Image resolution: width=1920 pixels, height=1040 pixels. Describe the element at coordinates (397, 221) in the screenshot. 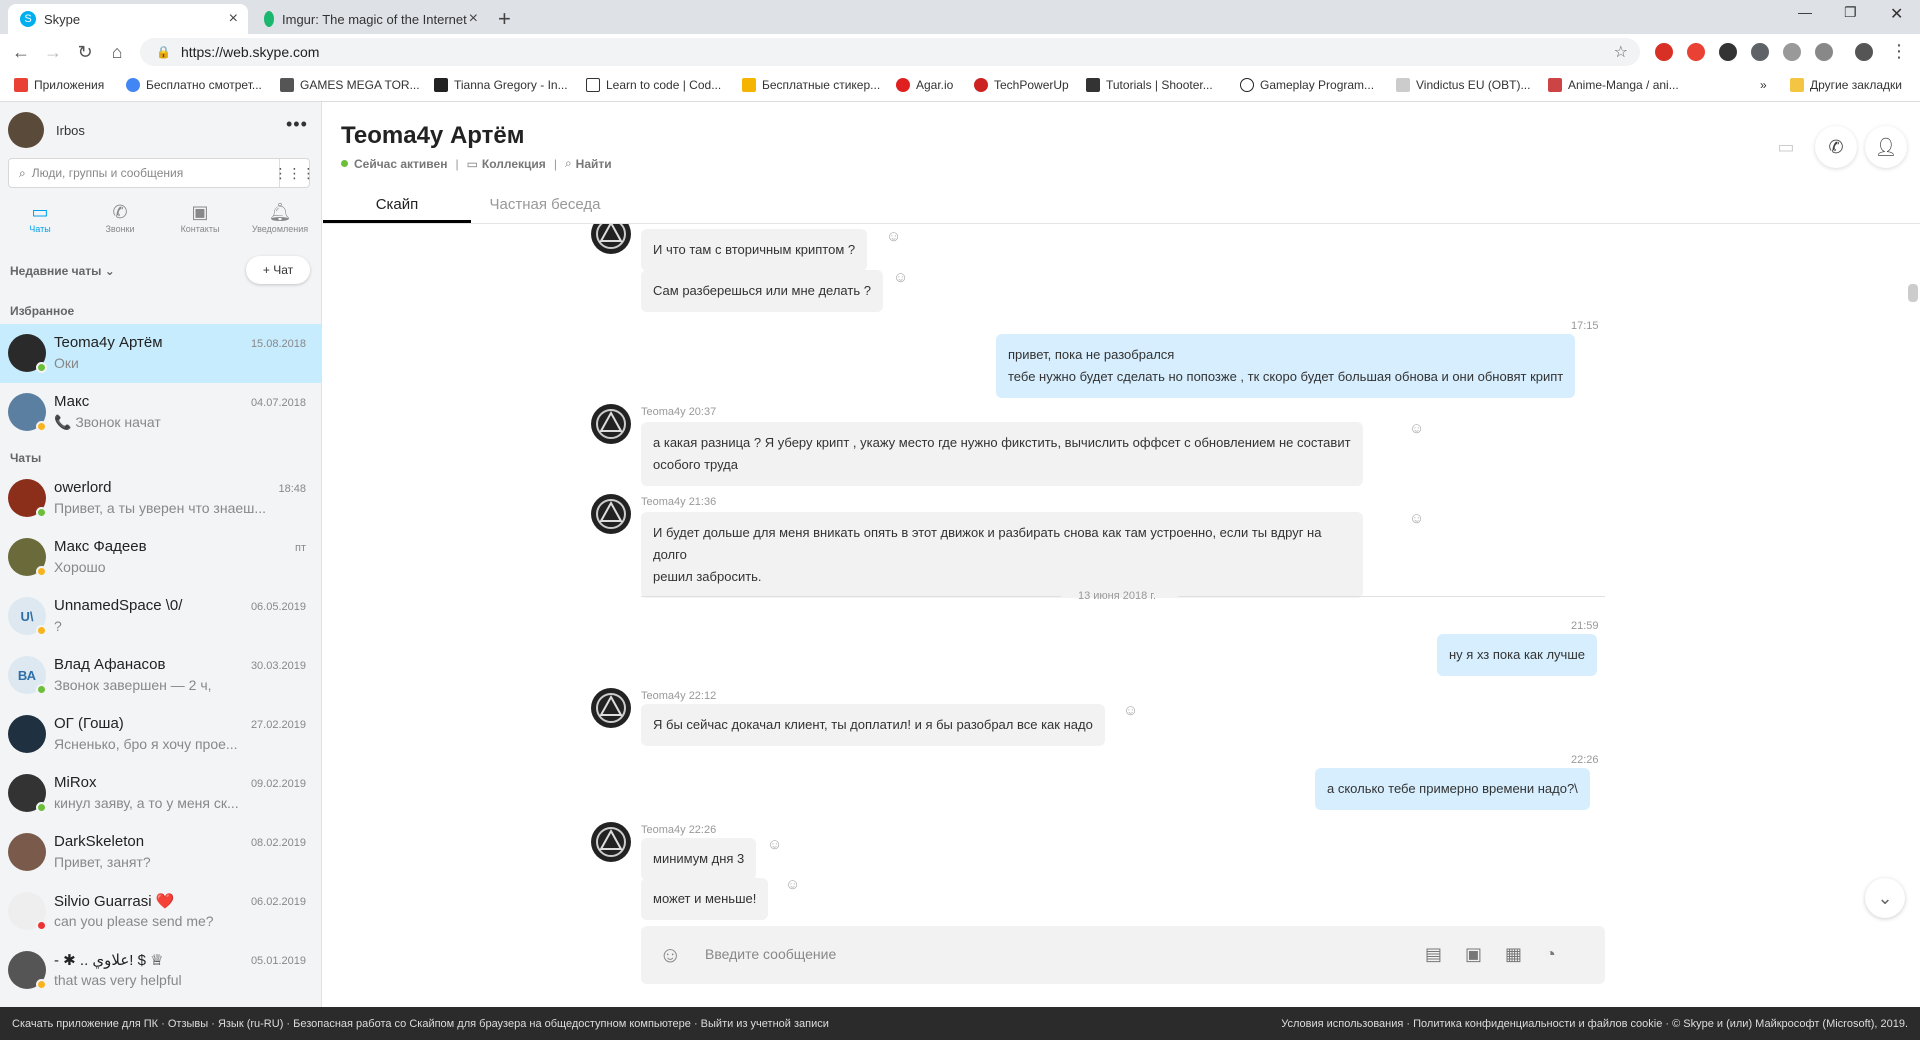

I see `active-tab-underline` at that location.